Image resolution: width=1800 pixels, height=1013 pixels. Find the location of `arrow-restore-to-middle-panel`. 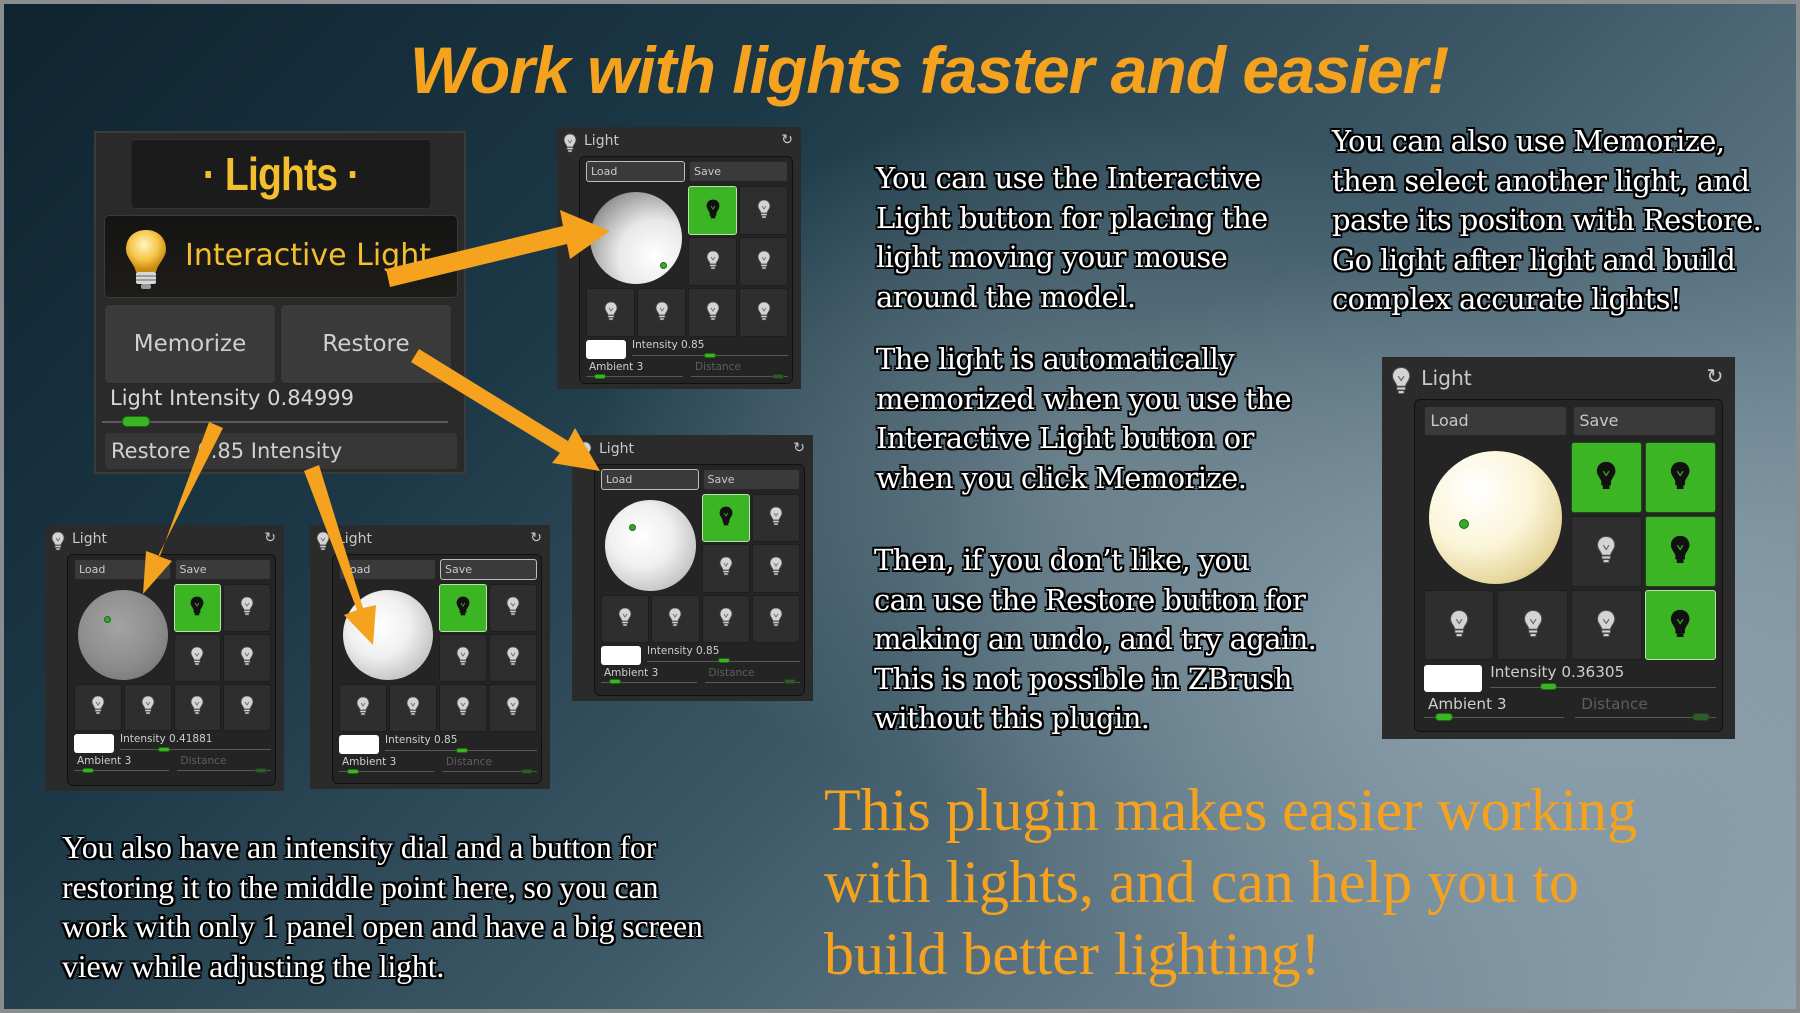

arrow-restore-to-middle-panel is located at coordinates (505, 410).